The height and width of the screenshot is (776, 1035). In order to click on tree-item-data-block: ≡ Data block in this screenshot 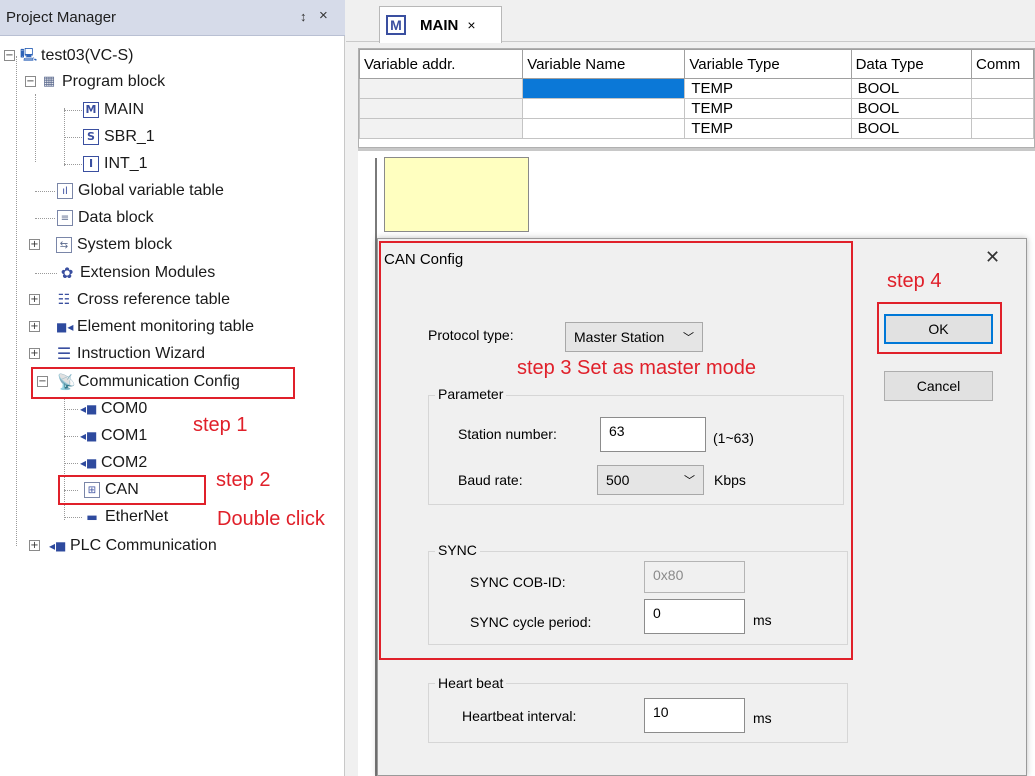, I will do `click(105, 218)`.